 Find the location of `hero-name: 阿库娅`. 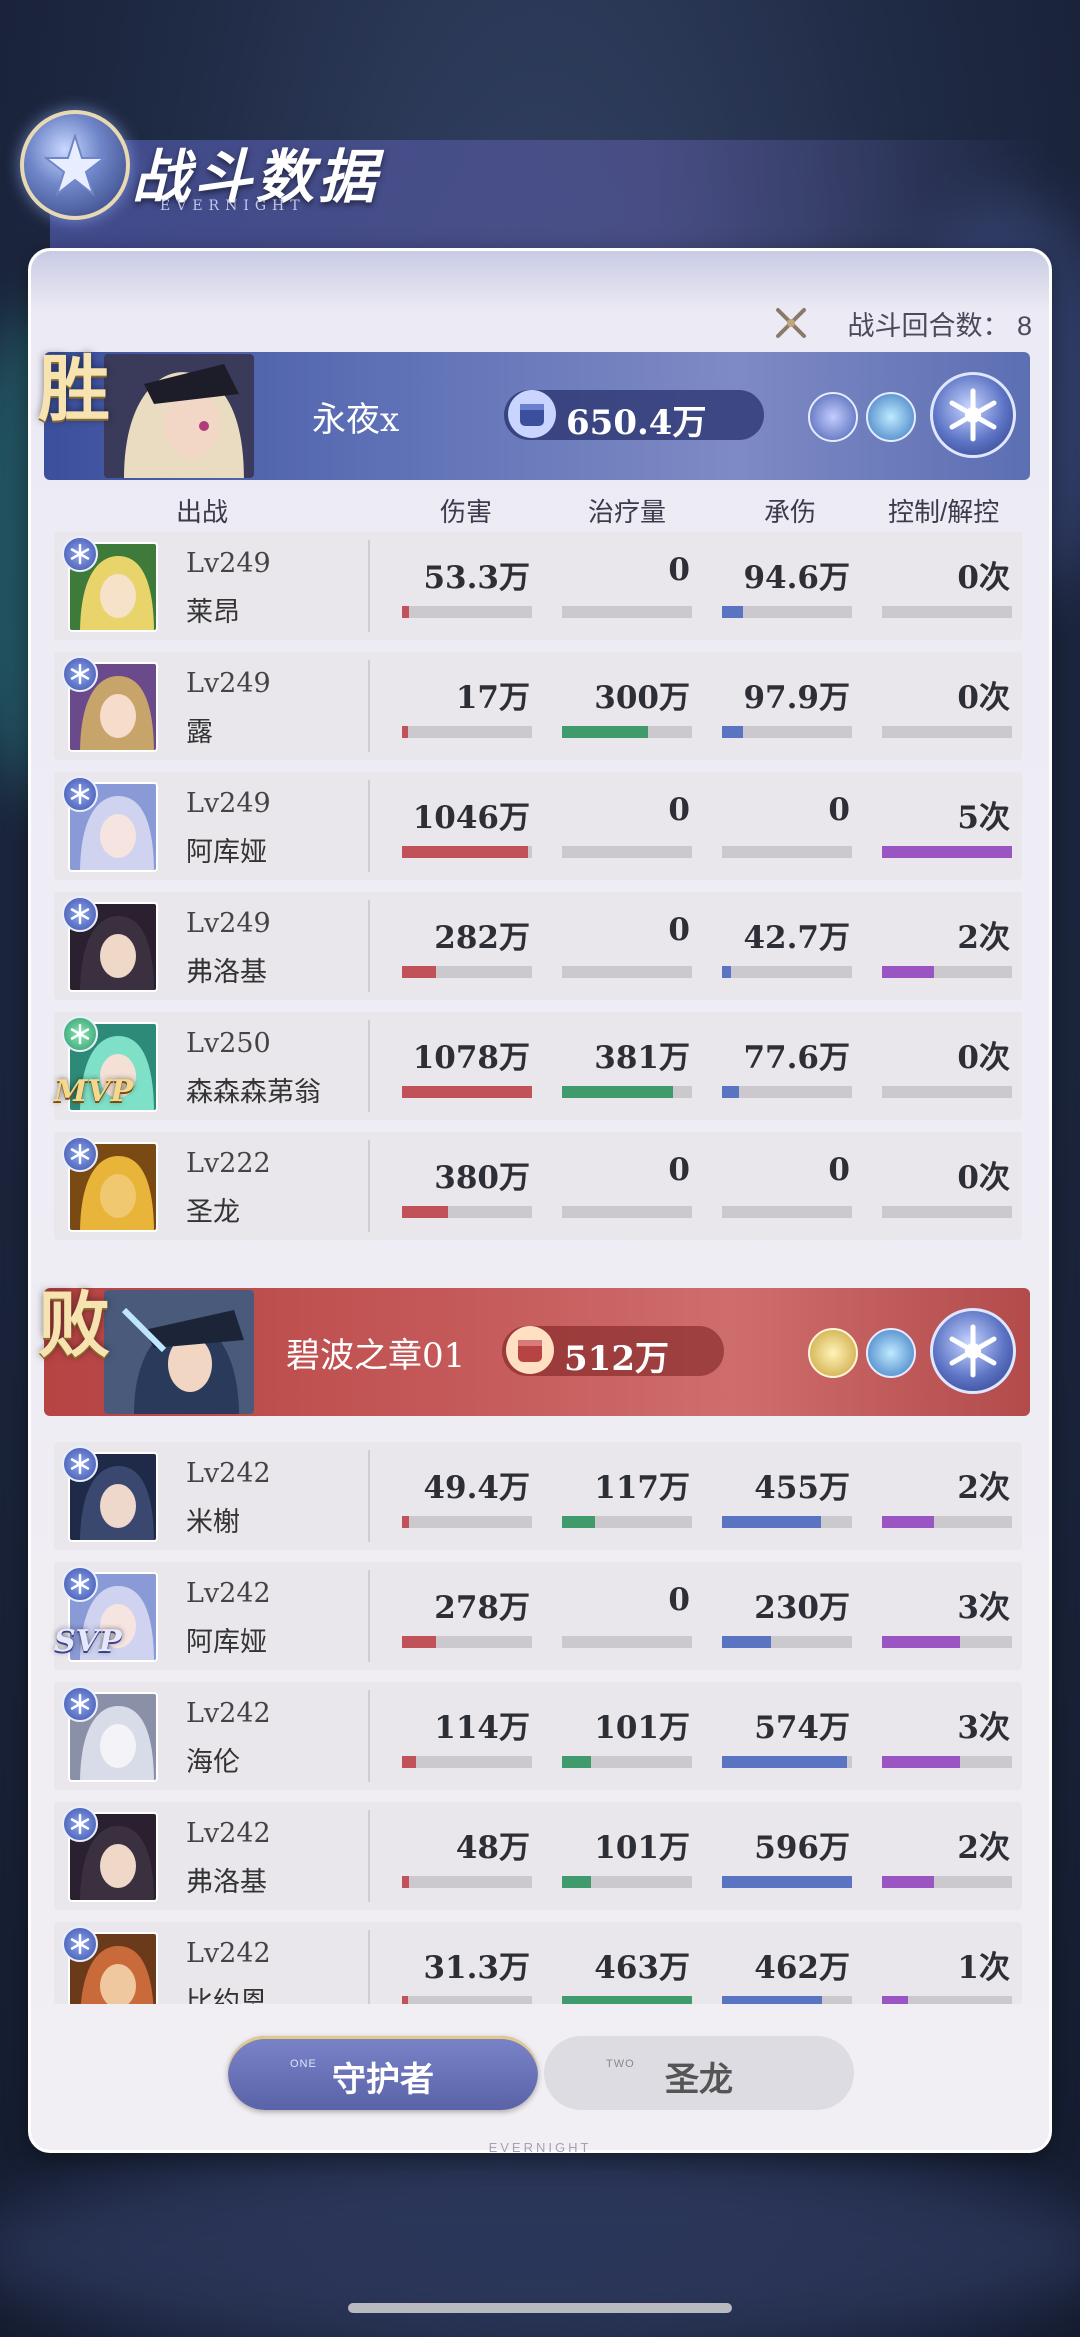

hero-name: 阿库娅 is located at coordinates (226, 1642).